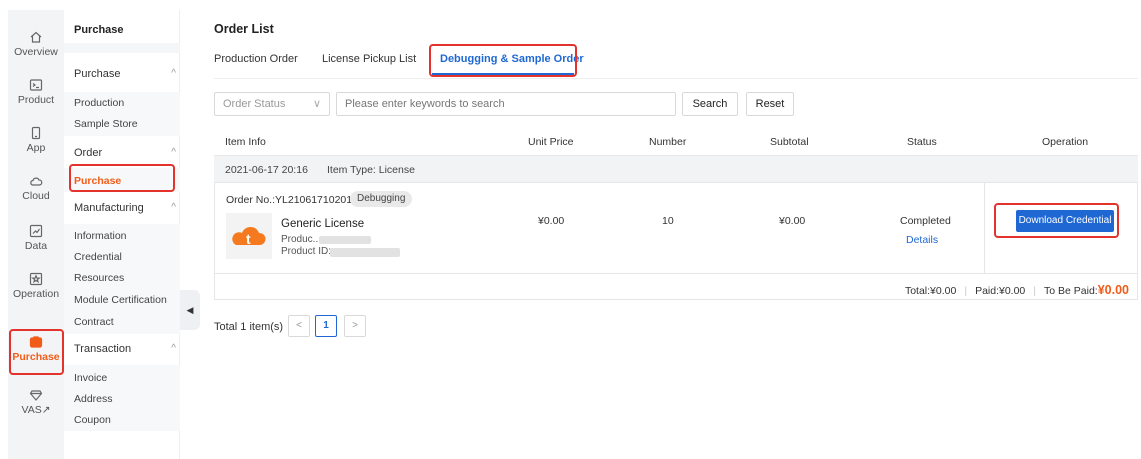  Describe the element at coordinates (1056, 220) in the screenshot. I see `highlight-download-button` at that location.